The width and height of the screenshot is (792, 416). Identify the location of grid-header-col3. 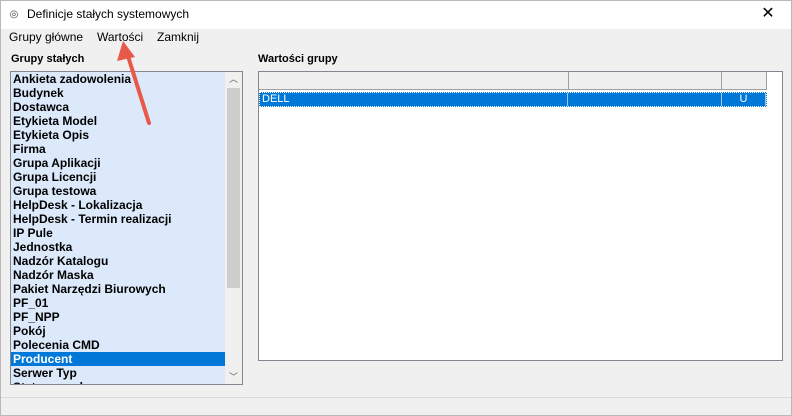
(744, 81).